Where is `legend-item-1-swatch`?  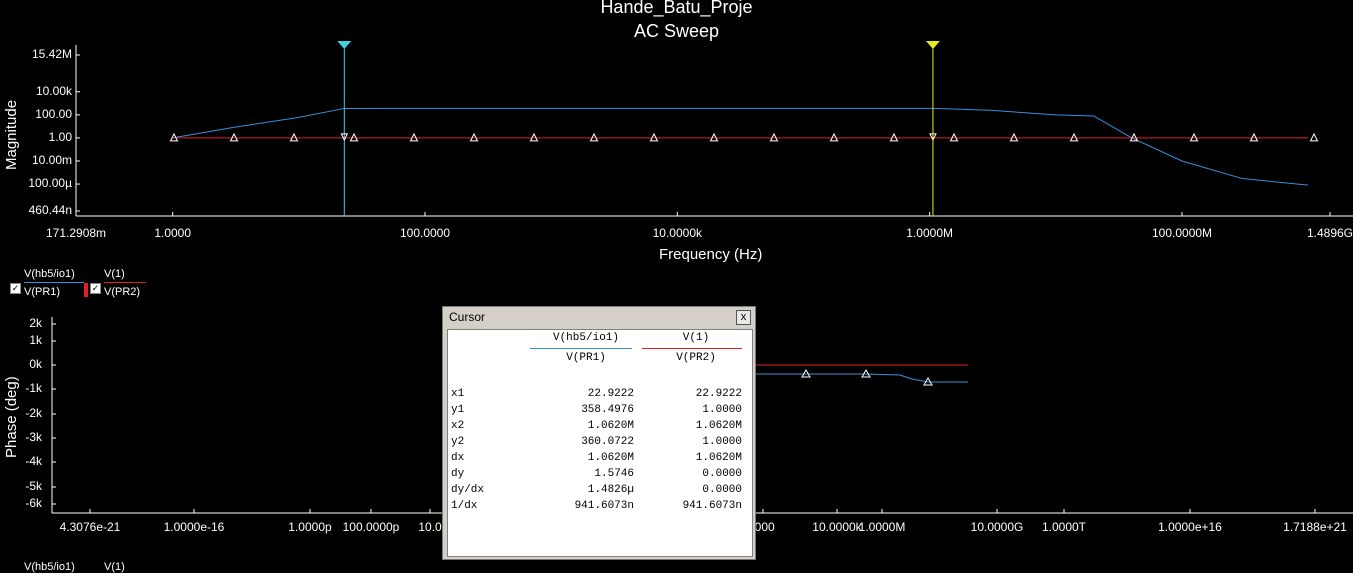
legend-item-1-swatch is located at coordinates (54, 282).